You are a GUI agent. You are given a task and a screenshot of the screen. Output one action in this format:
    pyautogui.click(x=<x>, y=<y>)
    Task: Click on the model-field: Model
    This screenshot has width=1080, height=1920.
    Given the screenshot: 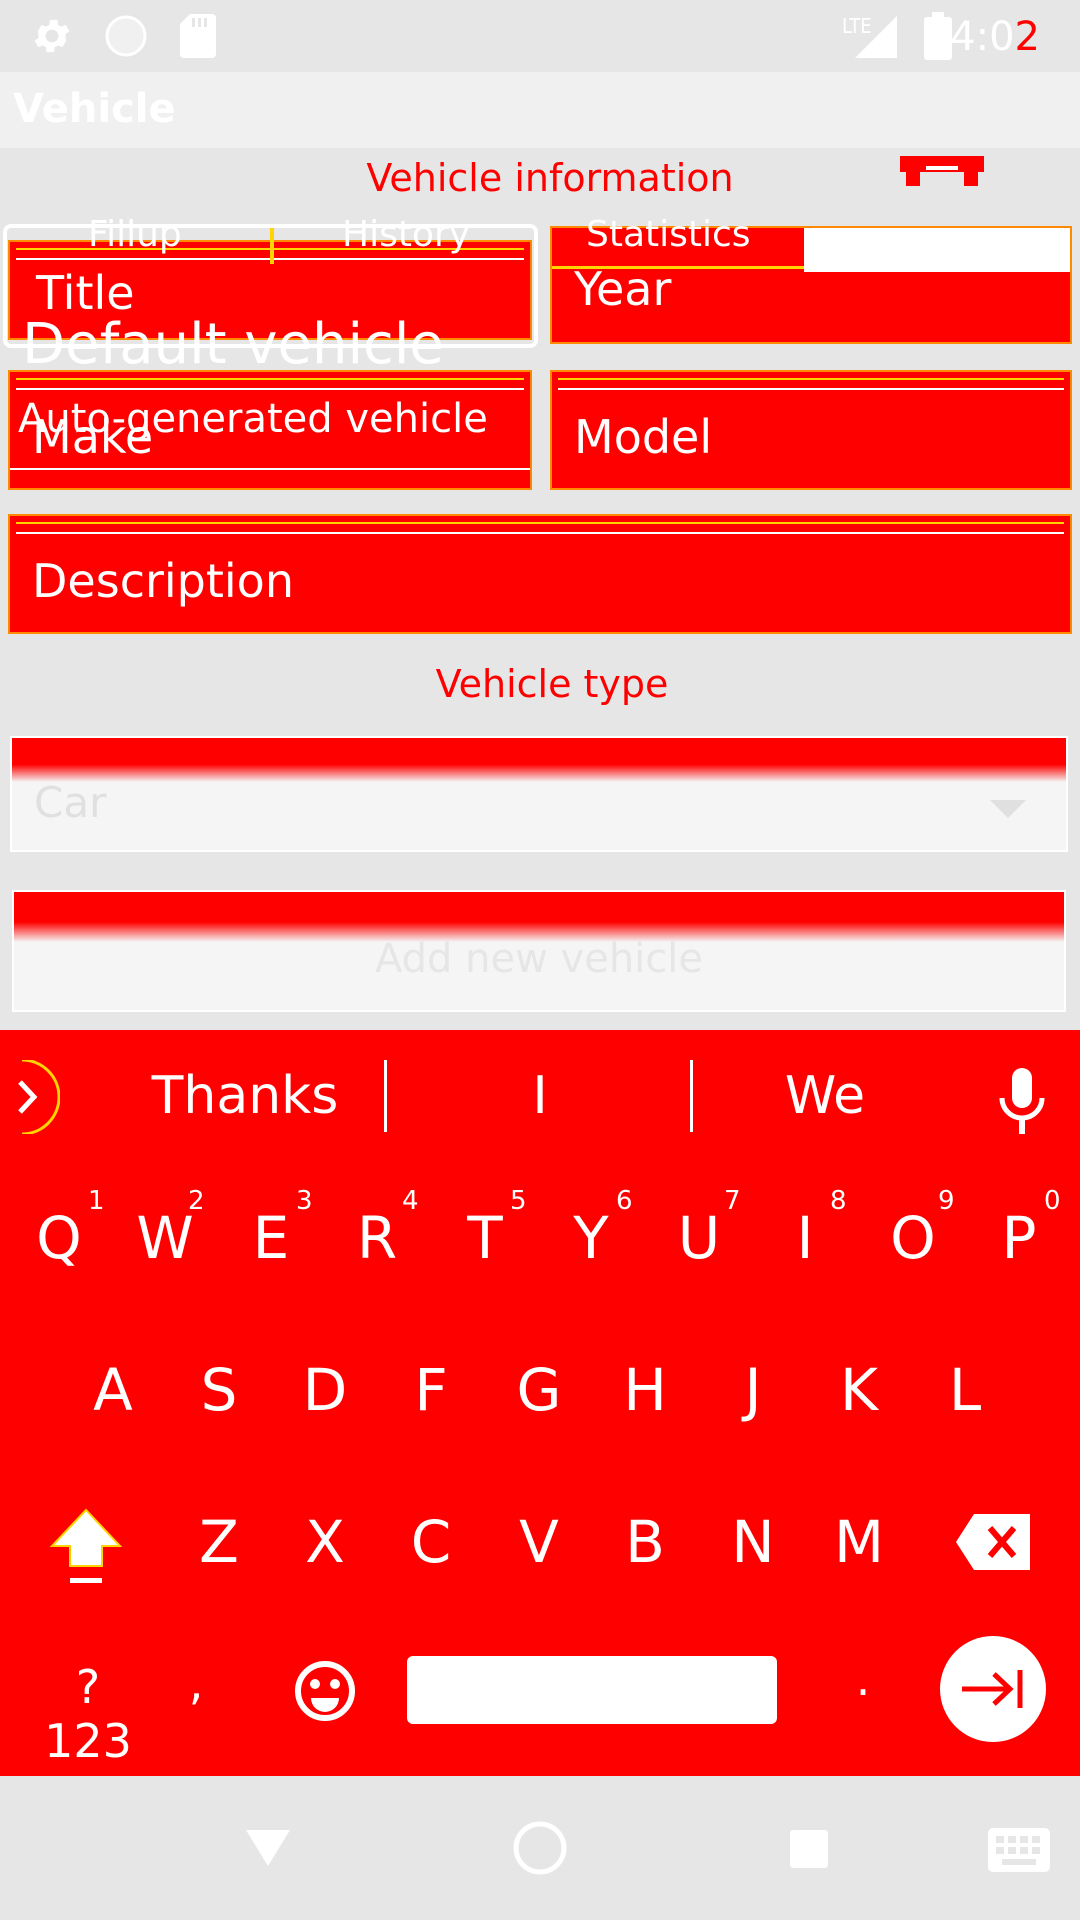 What is the action you would take?
    pyautogui.click(x=811, y=430)
    